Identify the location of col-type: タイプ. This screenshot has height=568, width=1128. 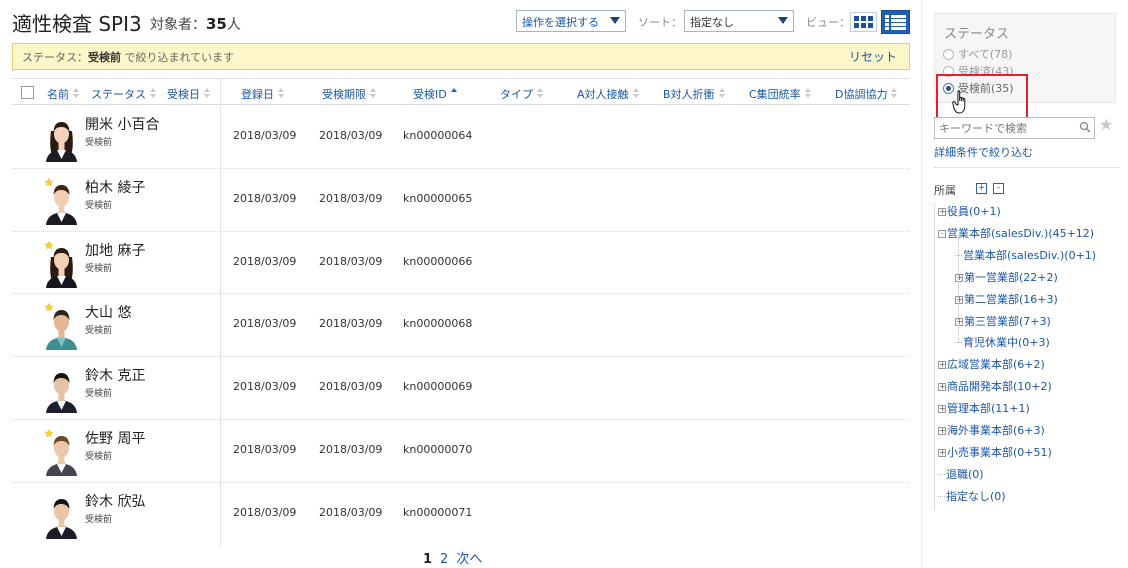
(522, 94).